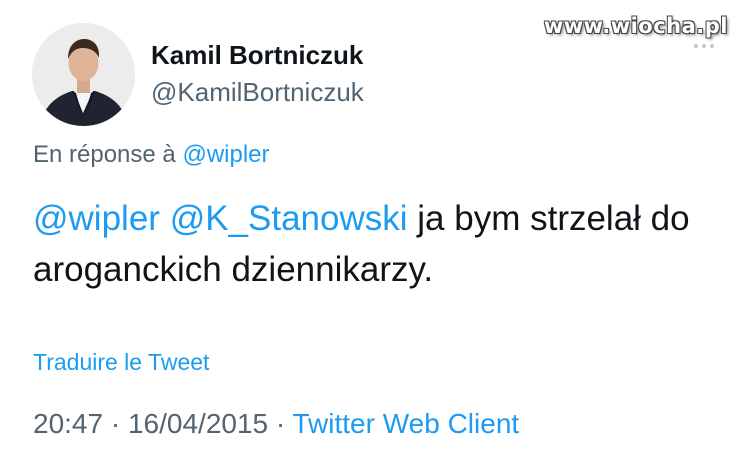 The image size is (750, 456). I want to click on reply-prefix: En réponse à, so click(104, 154).